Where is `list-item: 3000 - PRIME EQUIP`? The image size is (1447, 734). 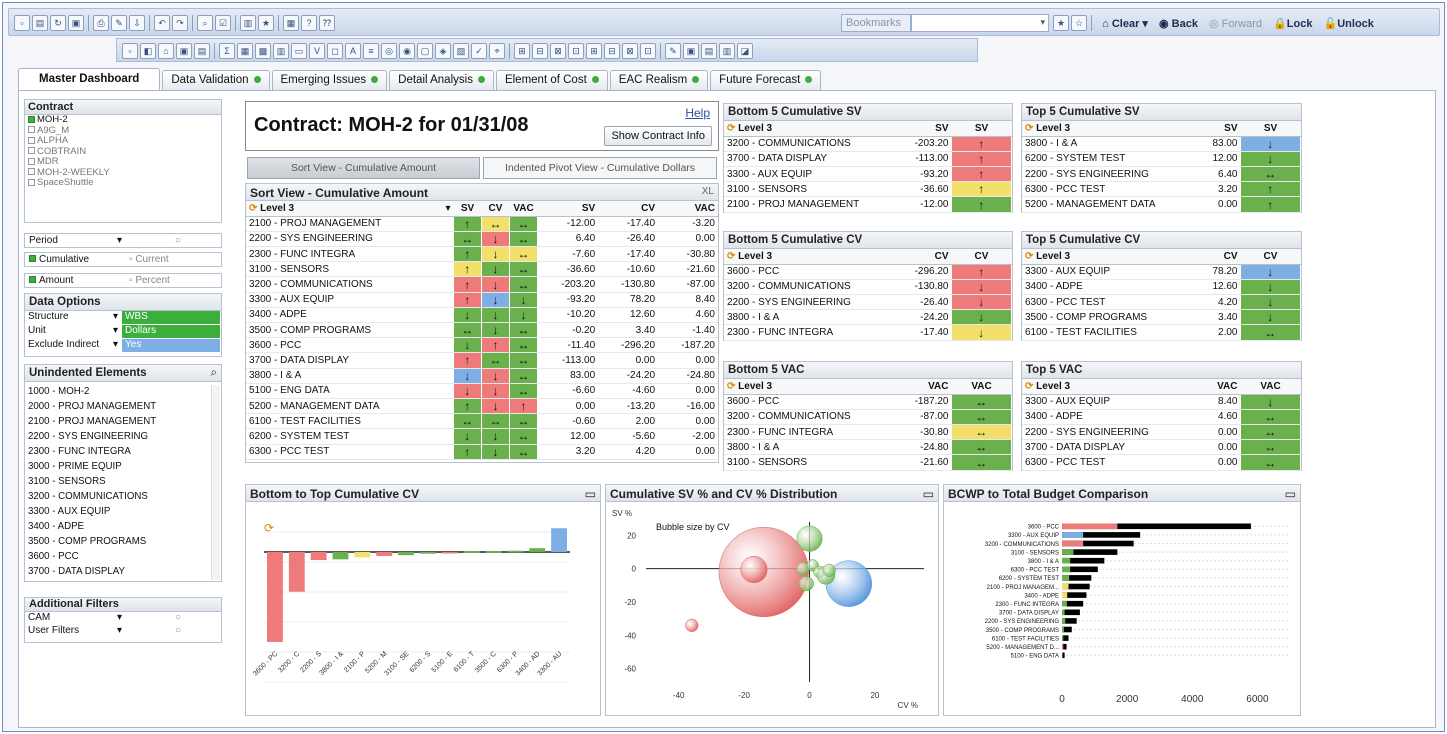
list-item: 3000 - PRIME EQUIP is located at coordinates (118, 466).